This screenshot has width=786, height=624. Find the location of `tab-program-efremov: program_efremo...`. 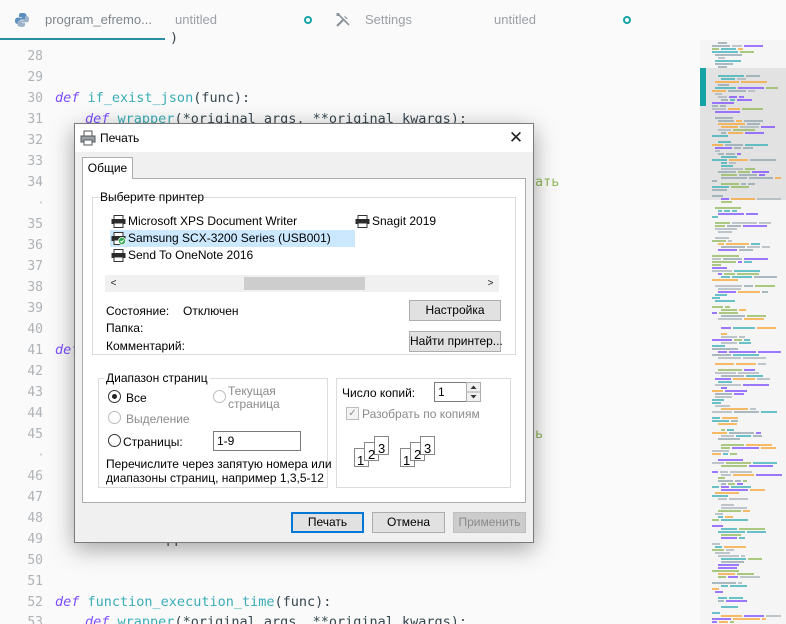

tab-program-efremov: program_efremo... is located at coordinates (82, 20).